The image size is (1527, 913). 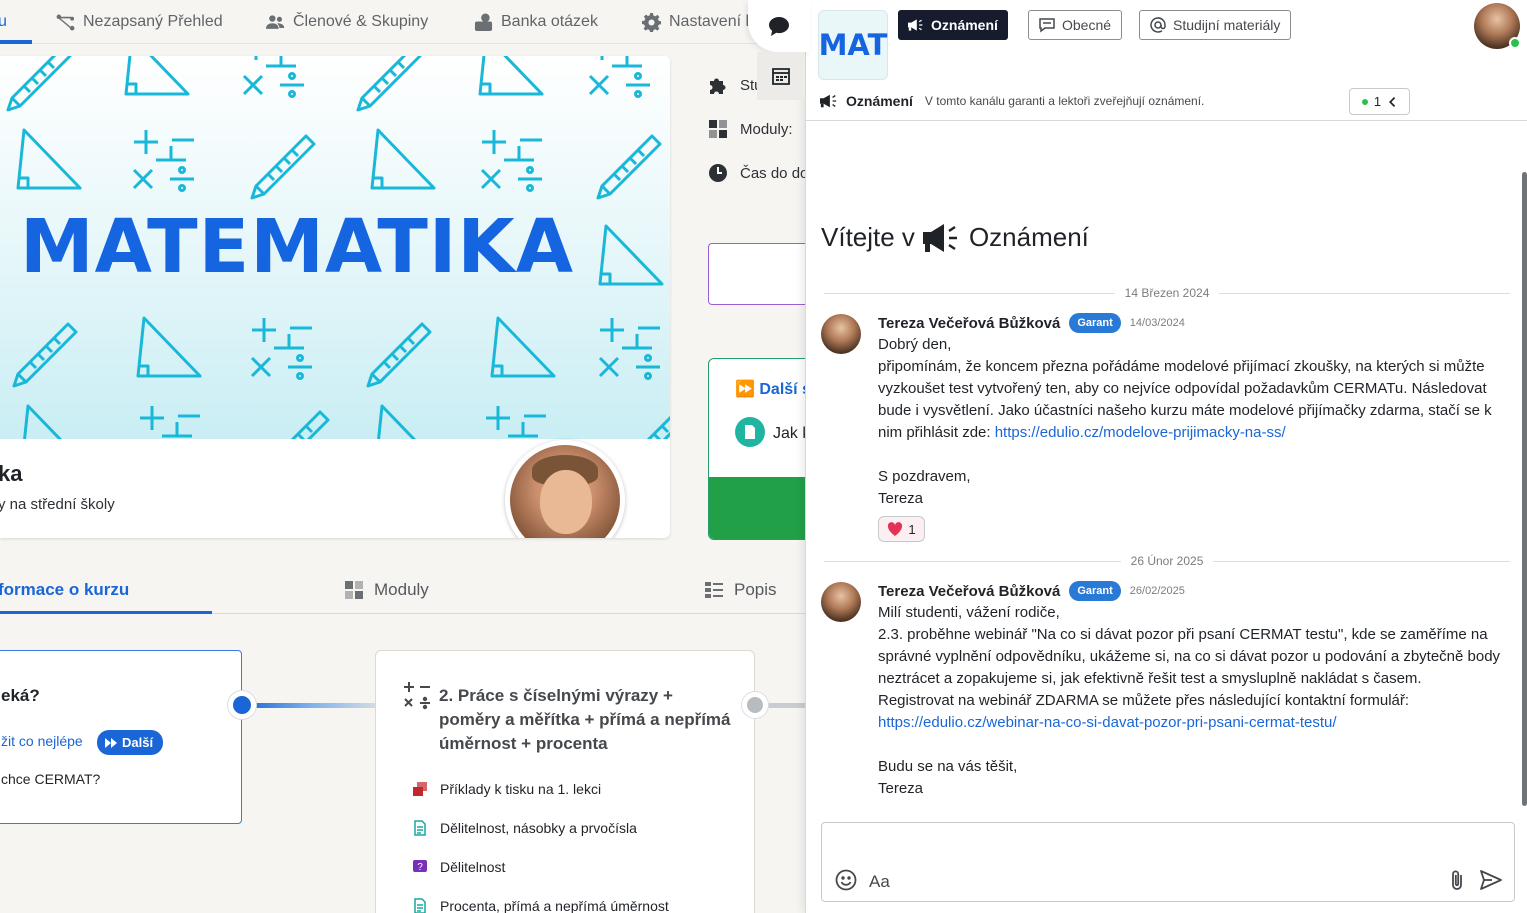 I want to click on reaction-heart: 1, so click(x=901, y=529).